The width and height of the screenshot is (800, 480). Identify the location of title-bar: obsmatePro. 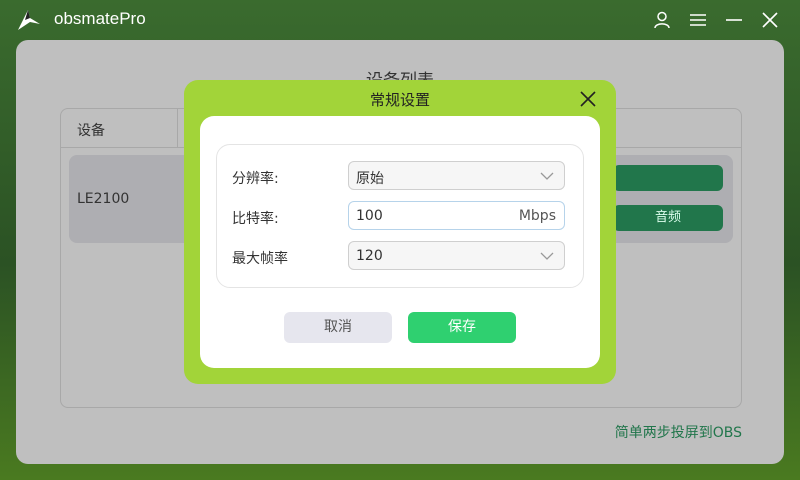
(400, 20).